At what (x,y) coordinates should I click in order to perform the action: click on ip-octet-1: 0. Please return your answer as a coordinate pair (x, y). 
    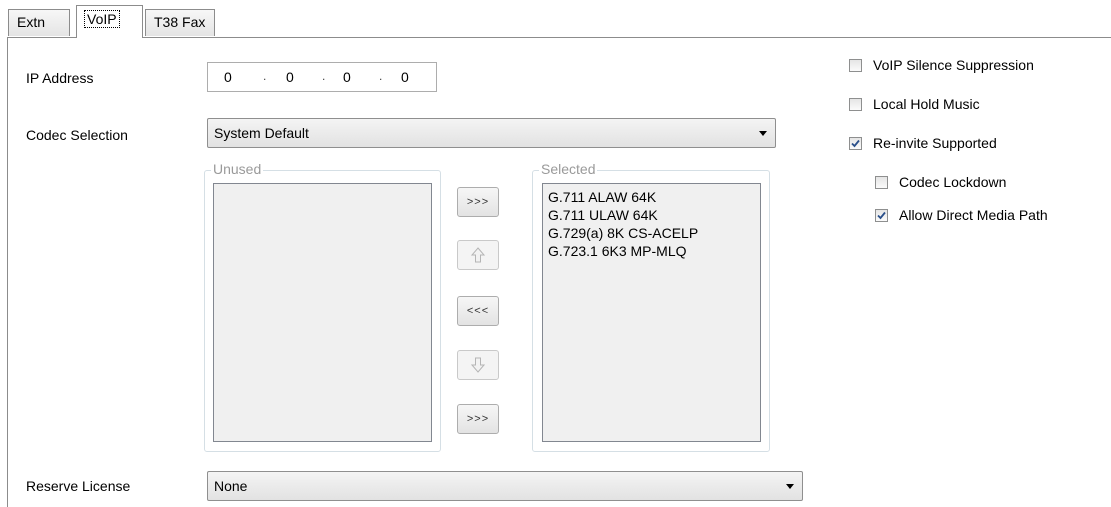
    Looking at the image, I should click on (228, 77).